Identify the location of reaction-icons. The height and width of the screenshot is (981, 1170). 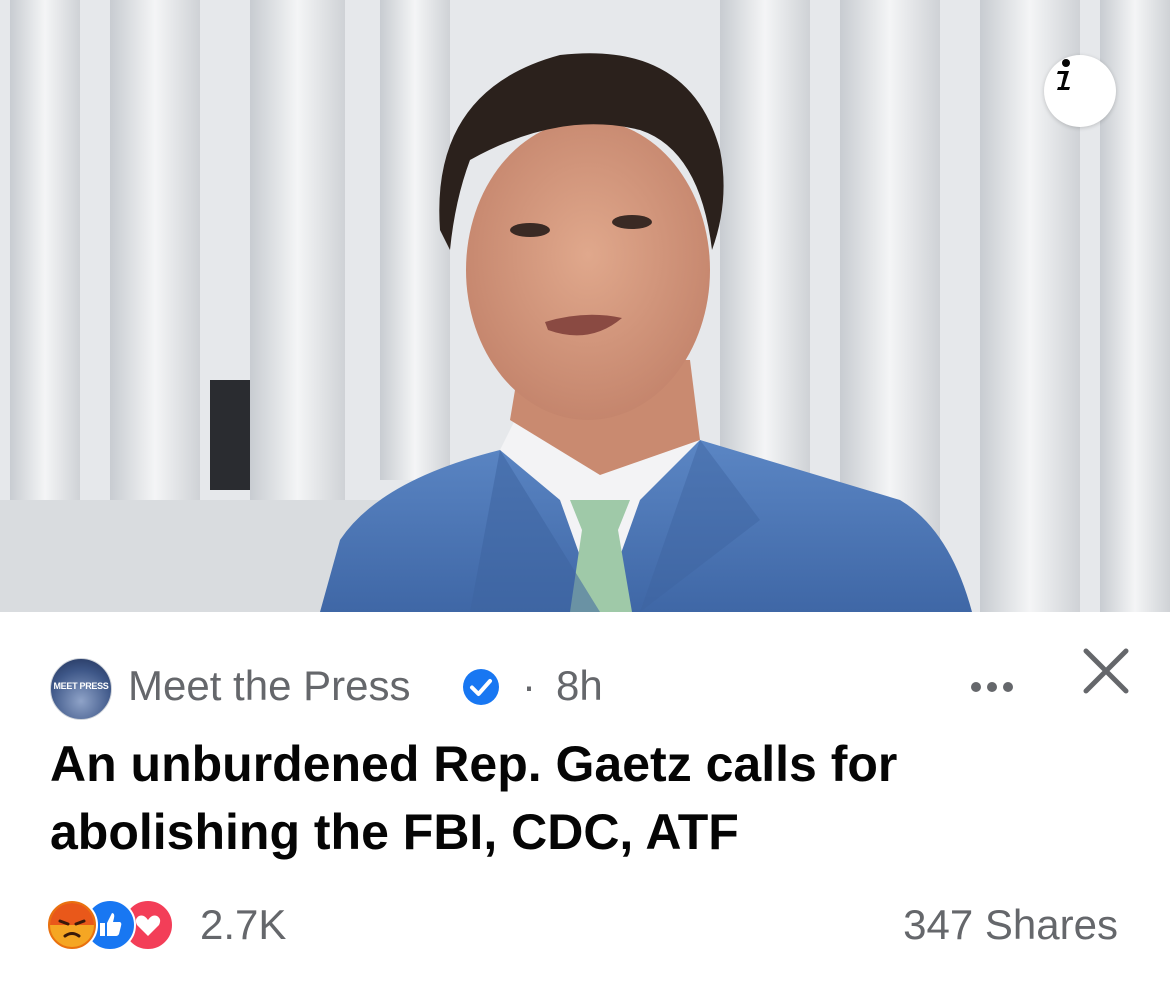
(121, 925).